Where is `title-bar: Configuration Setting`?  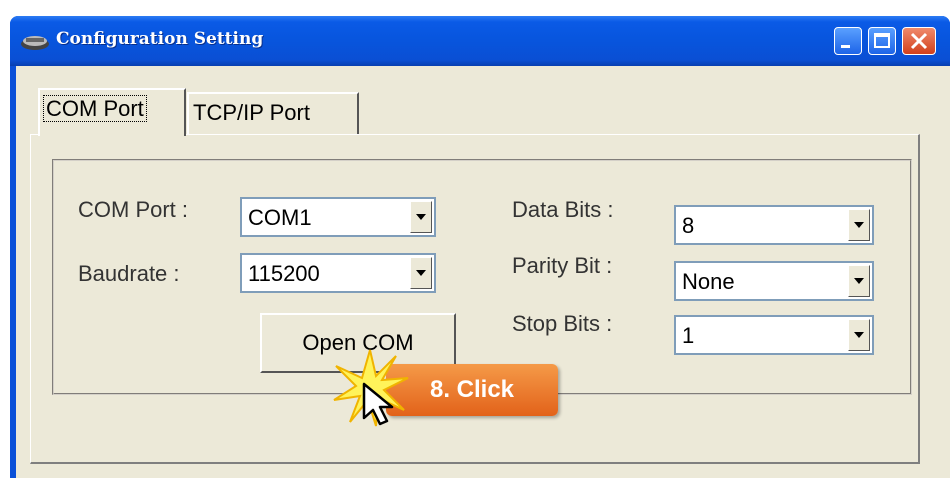 title-bar: Configuration Setting is located at coordinates (480, 41).